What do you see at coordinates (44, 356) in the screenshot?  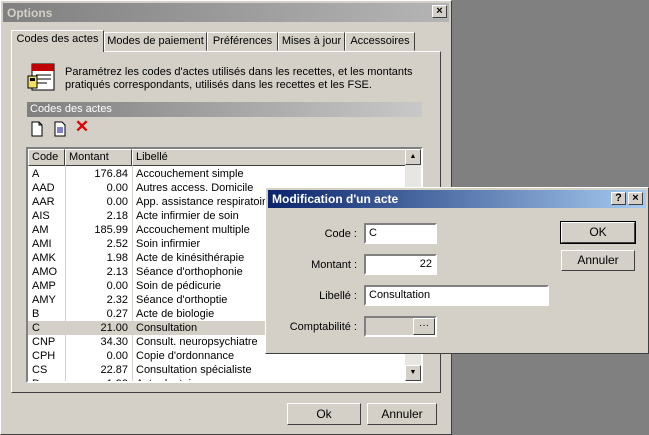 I see `row-code: CPH` at bounding box center [44, 356].